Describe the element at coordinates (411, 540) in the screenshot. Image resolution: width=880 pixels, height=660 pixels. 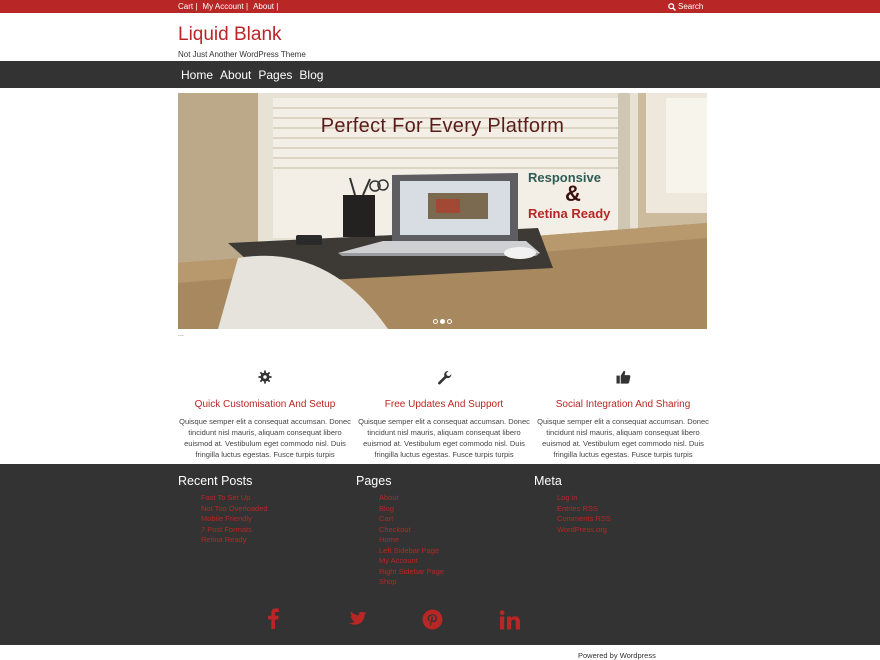
I see `page-link: Home` at that location.